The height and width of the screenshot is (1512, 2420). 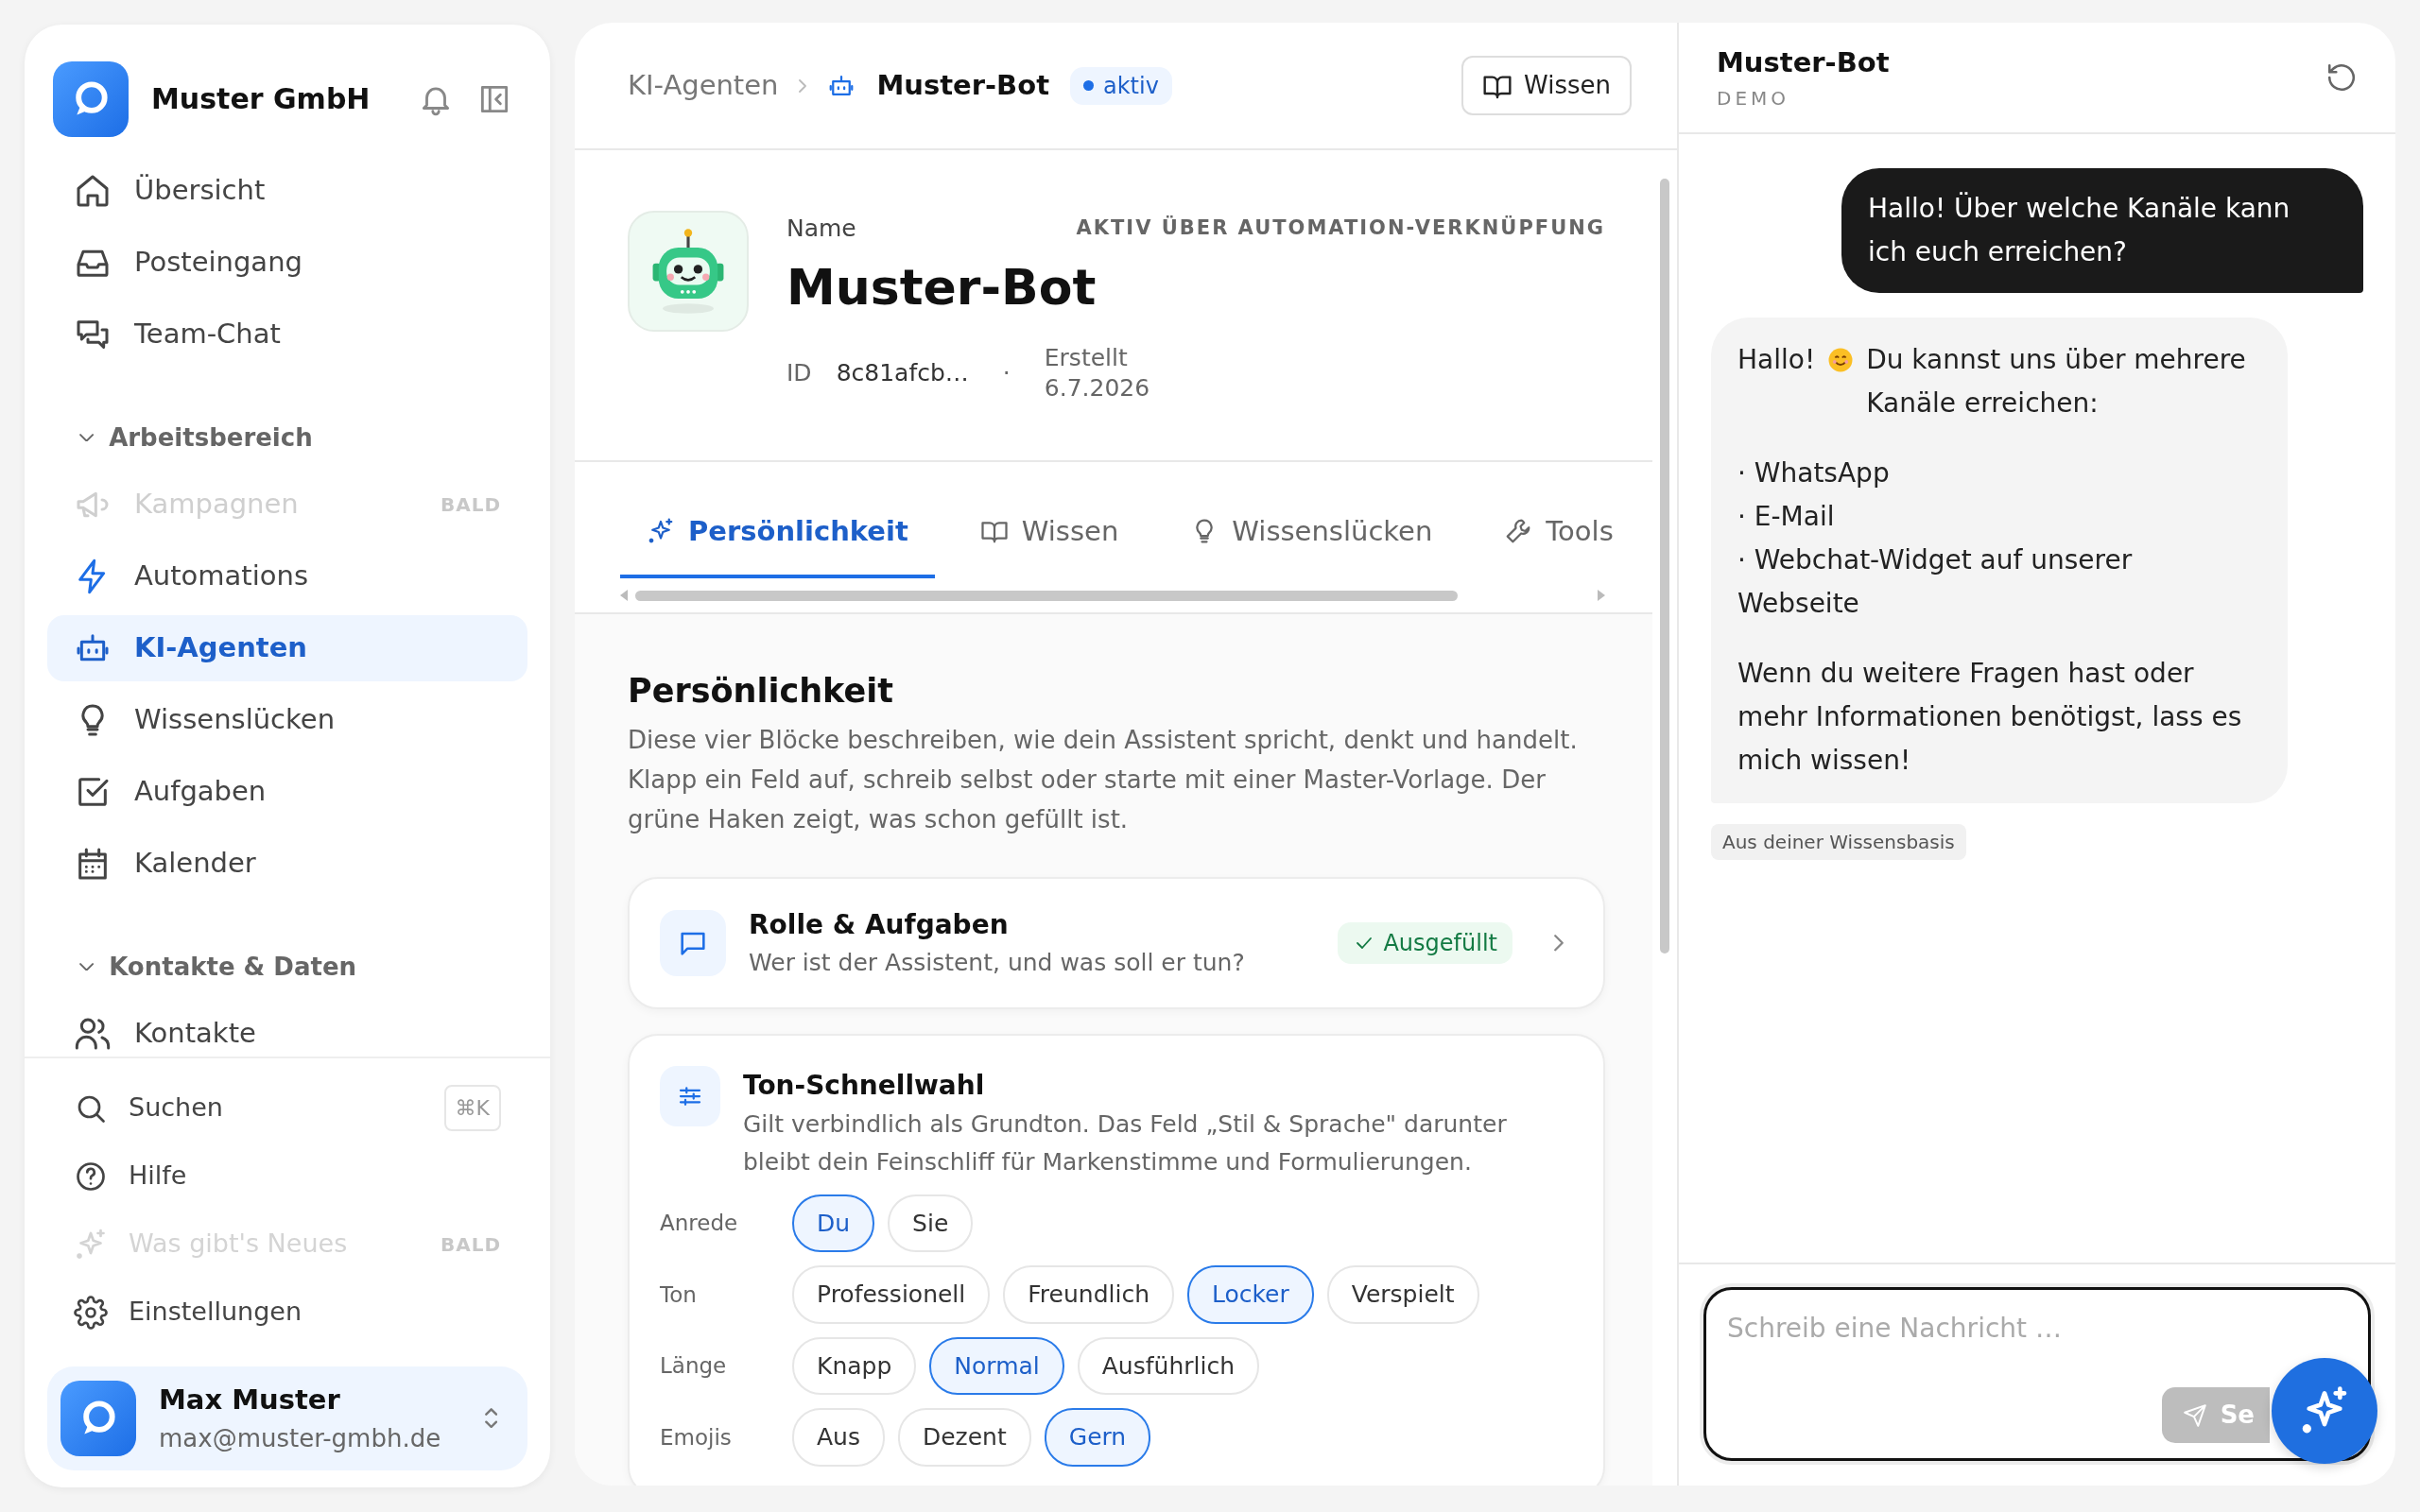 What do you see at coordinates (699, 1223) in the screenshot?
I see `option-label: Anrede` at bounding box center [699, 1223].